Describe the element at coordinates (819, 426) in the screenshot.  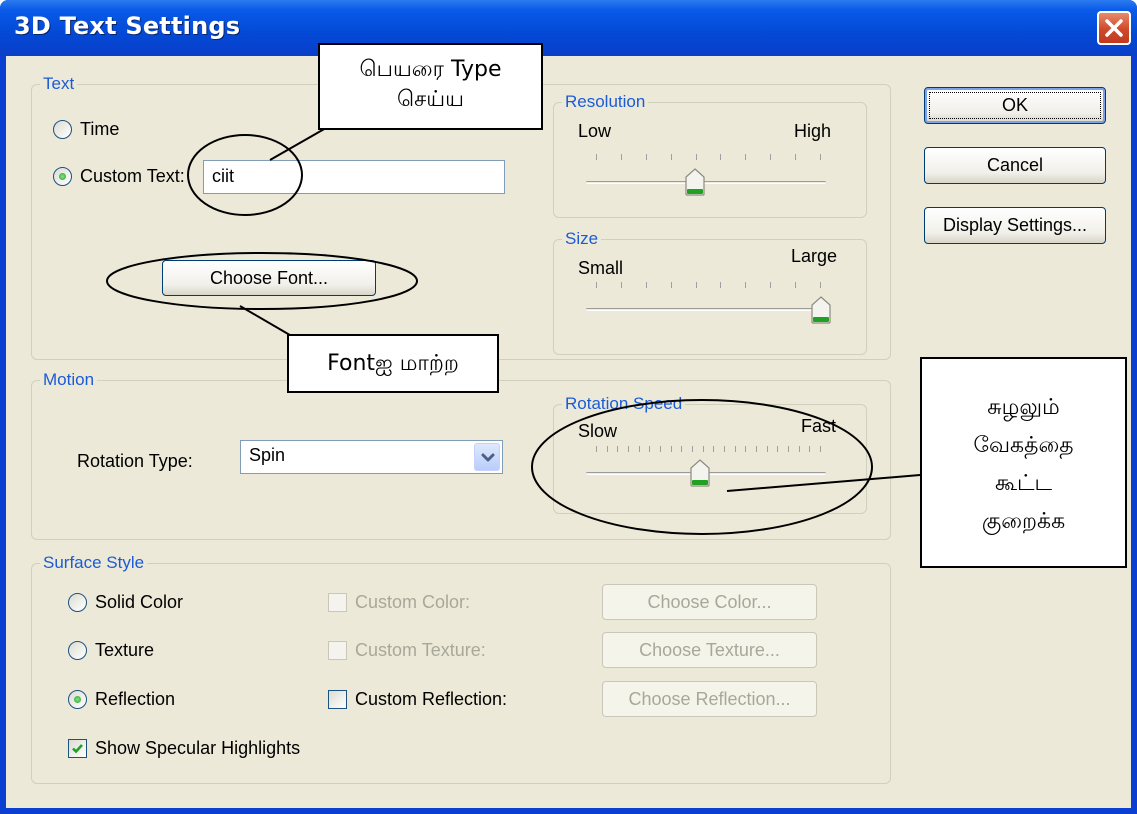
I see `rotation-speed-fast-label: Fast` at that location.